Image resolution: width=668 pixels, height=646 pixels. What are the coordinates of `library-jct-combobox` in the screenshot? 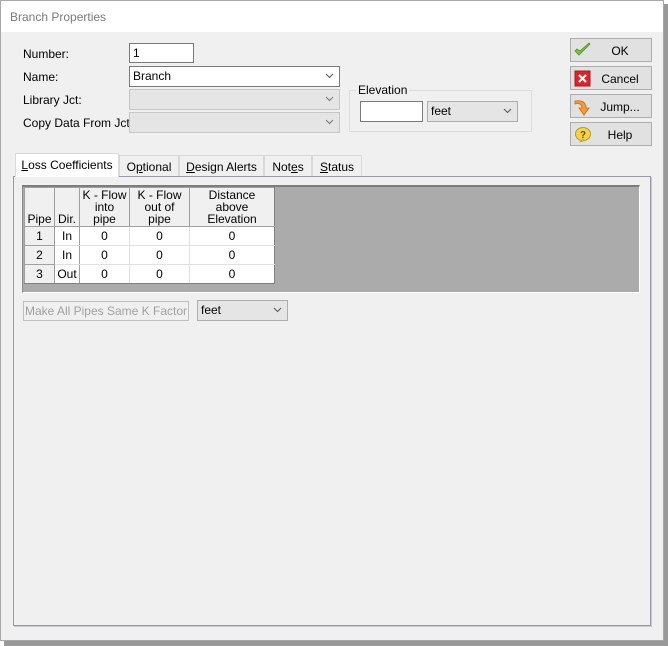 It's located at (234, 99).